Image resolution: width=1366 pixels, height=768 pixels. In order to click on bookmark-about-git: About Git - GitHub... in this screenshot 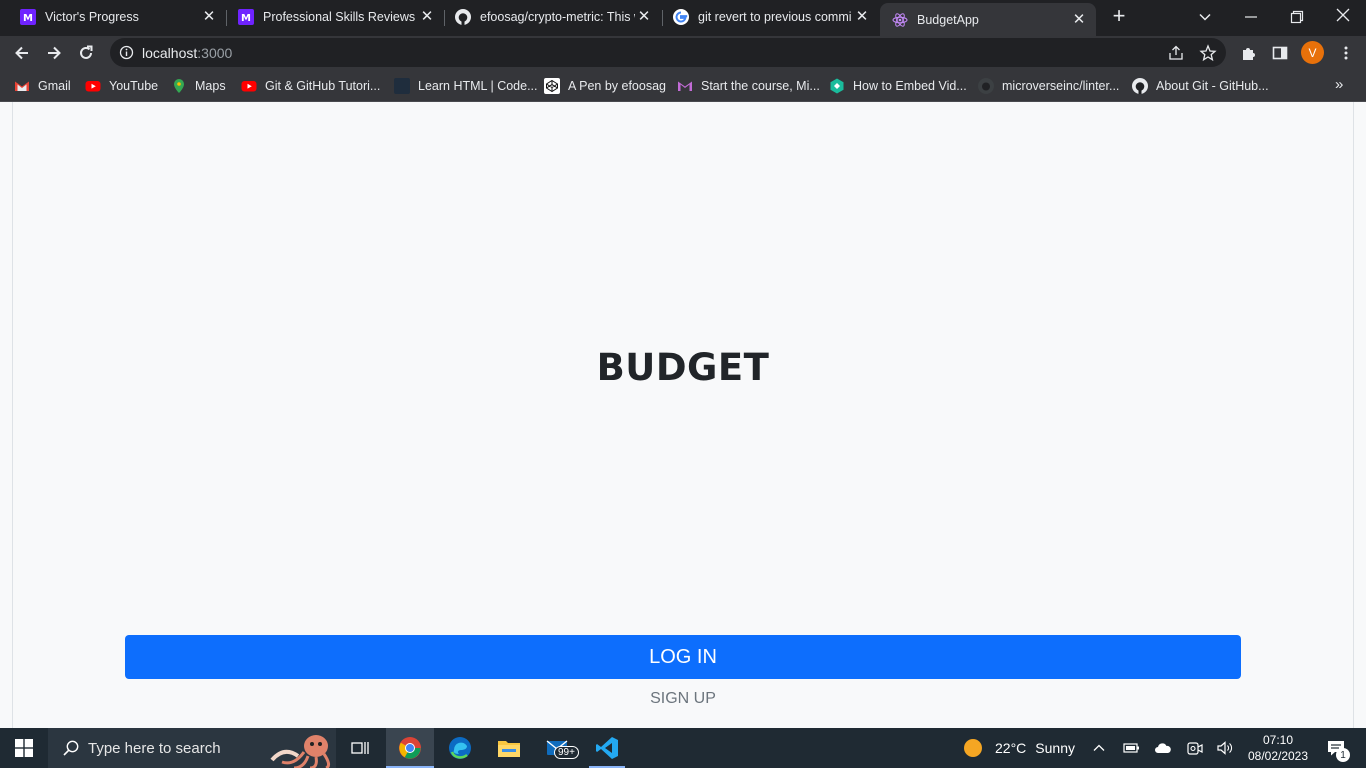, I will do `click(1200, 86)`.